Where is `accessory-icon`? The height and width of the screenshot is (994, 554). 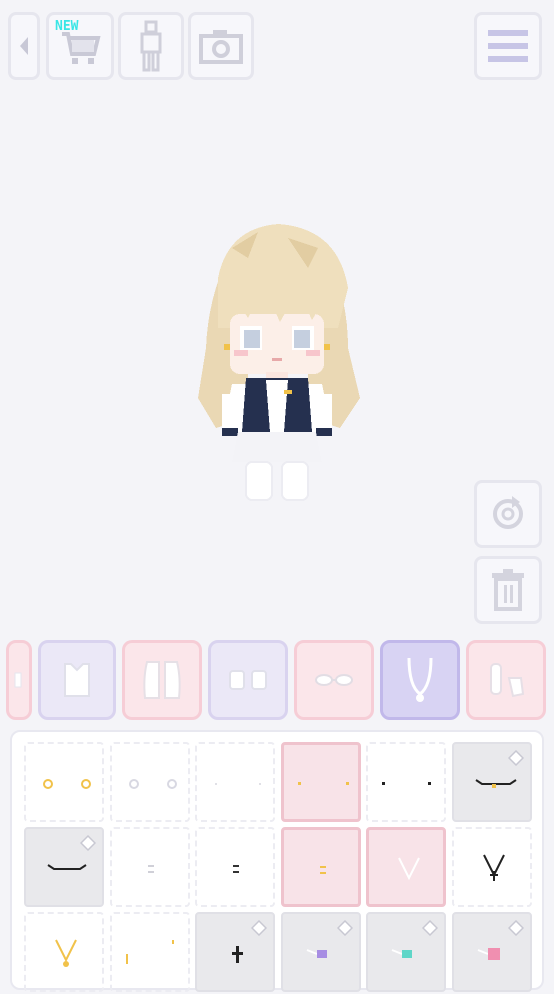
accessory-icon is located at coordinates (507, 680).